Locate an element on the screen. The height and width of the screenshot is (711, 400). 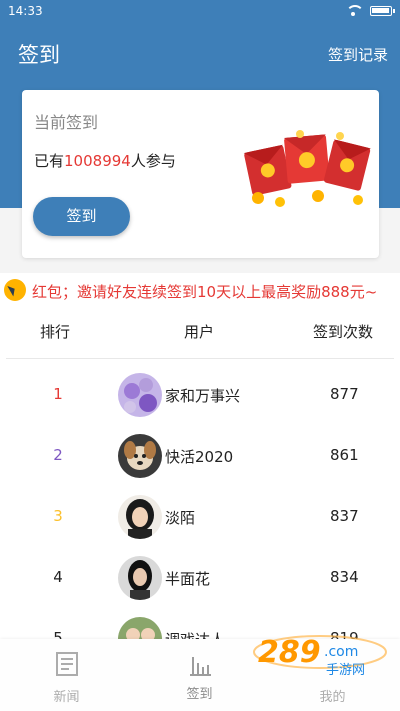
status-time: 14:33 is located at coordinates (25, 11).